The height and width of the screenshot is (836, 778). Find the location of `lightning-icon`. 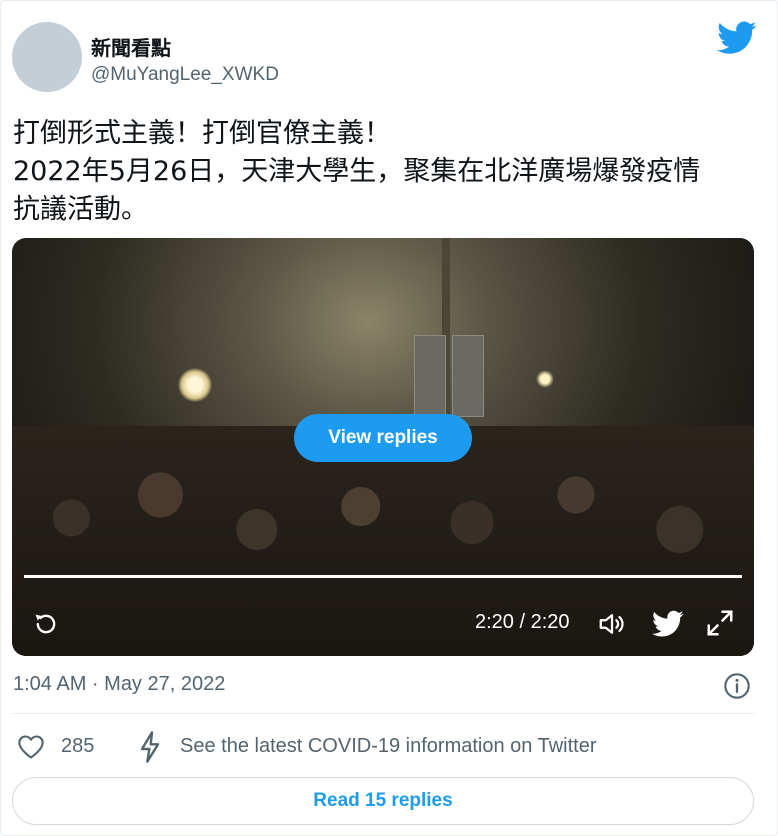

lightning-icon is located at coordinates (150, 747).